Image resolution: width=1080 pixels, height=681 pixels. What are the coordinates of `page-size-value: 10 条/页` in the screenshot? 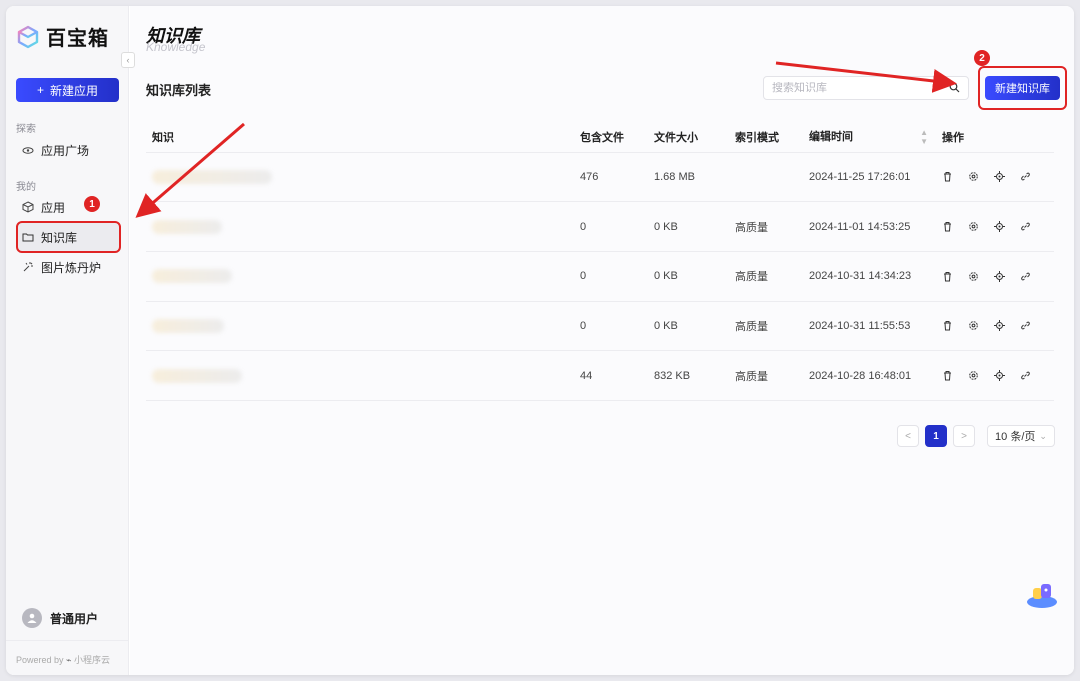 It's located at (1015, 437).